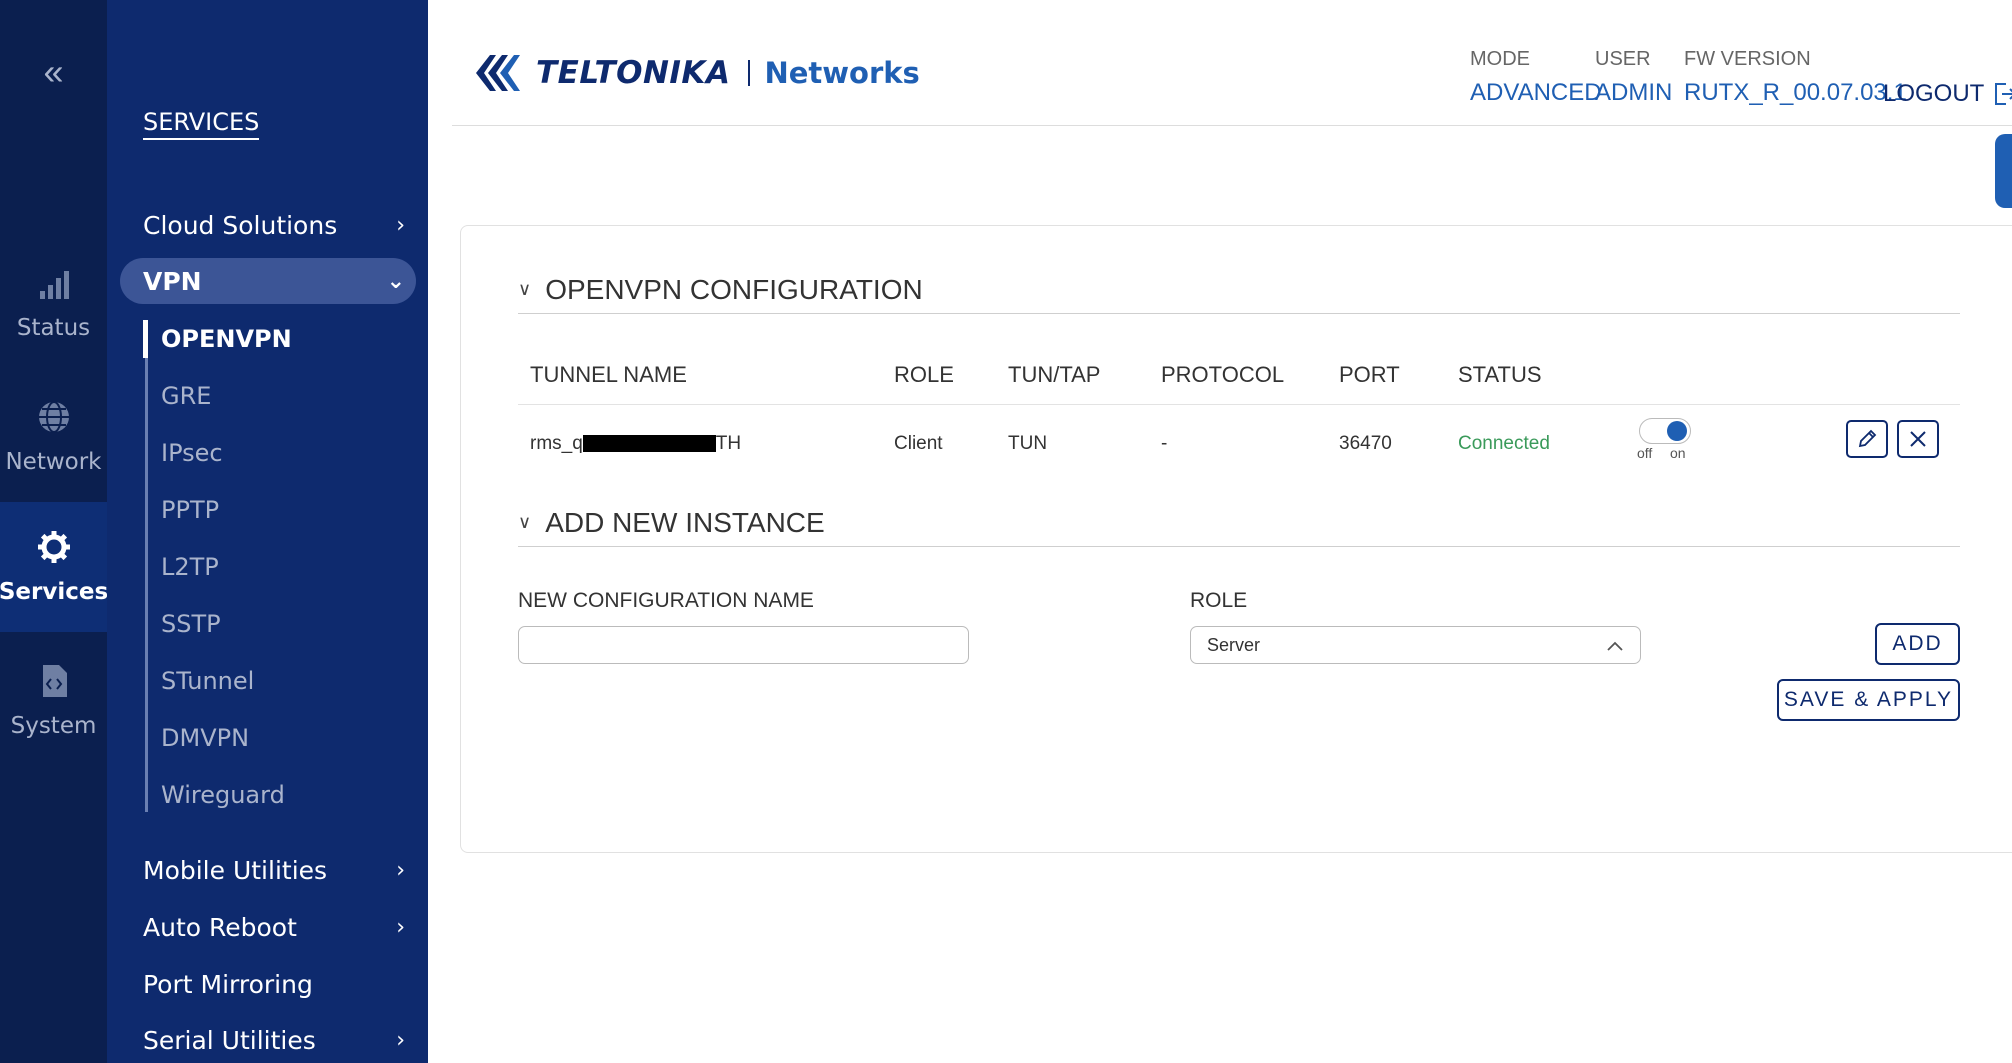  I want to click on add-instance-section-header: ∨ ADD NEW INSTANCE, so click(1239, 523).